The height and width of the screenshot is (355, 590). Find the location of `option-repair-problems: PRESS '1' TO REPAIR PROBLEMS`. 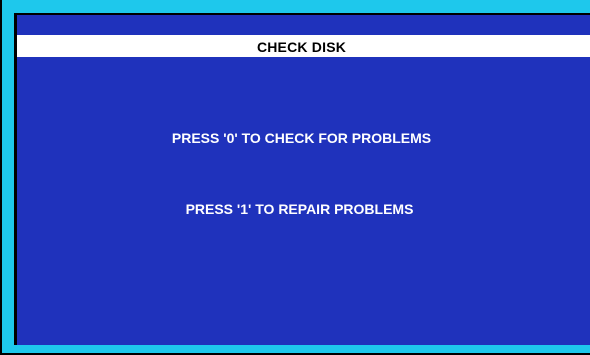

option-repair-problems: PRESS '1' TO REPAIR PROBLEMS is located at coordinates (299, 209).